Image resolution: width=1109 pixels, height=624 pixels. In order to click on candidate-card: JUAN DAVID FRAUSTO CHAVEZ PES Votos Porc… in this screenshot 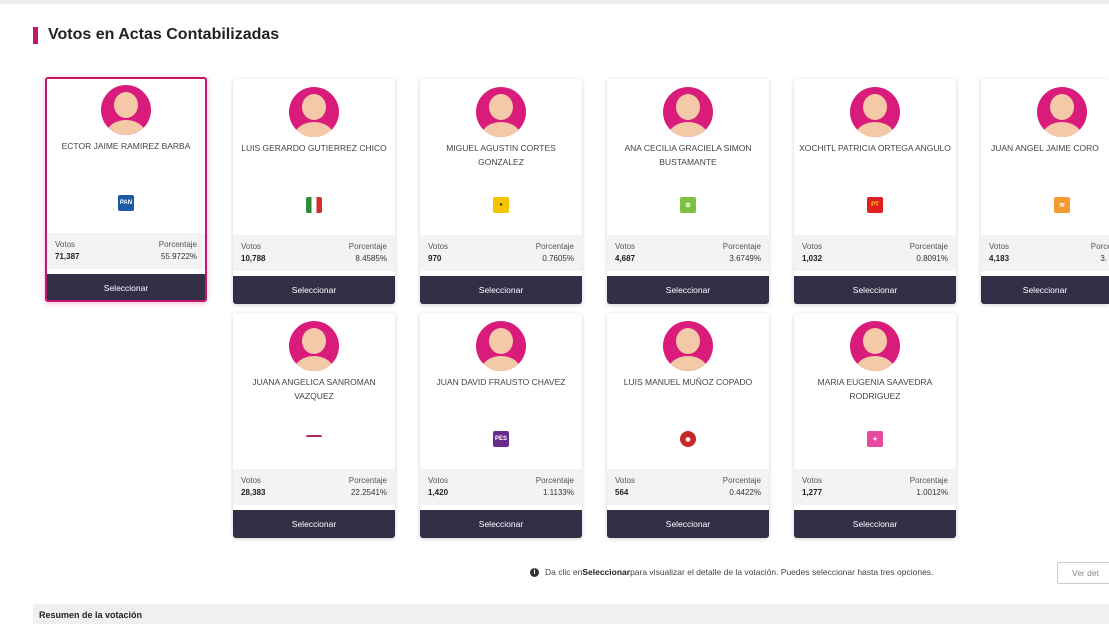, I will do `click(501, 425)`.